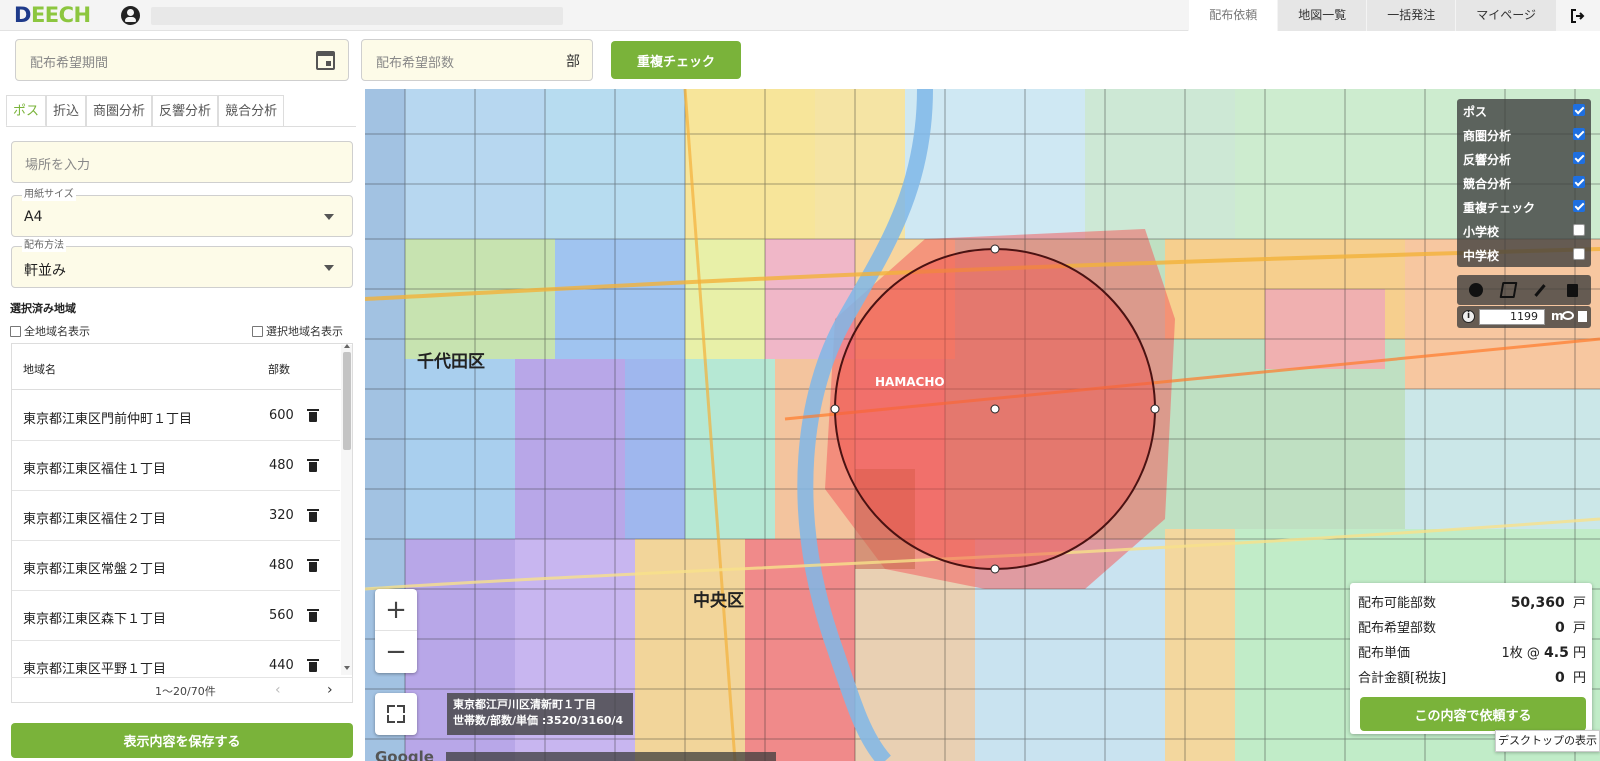 The height and width of the screenshot is (761, 1600). I want to click on area-count: 440, so click(281, 665).